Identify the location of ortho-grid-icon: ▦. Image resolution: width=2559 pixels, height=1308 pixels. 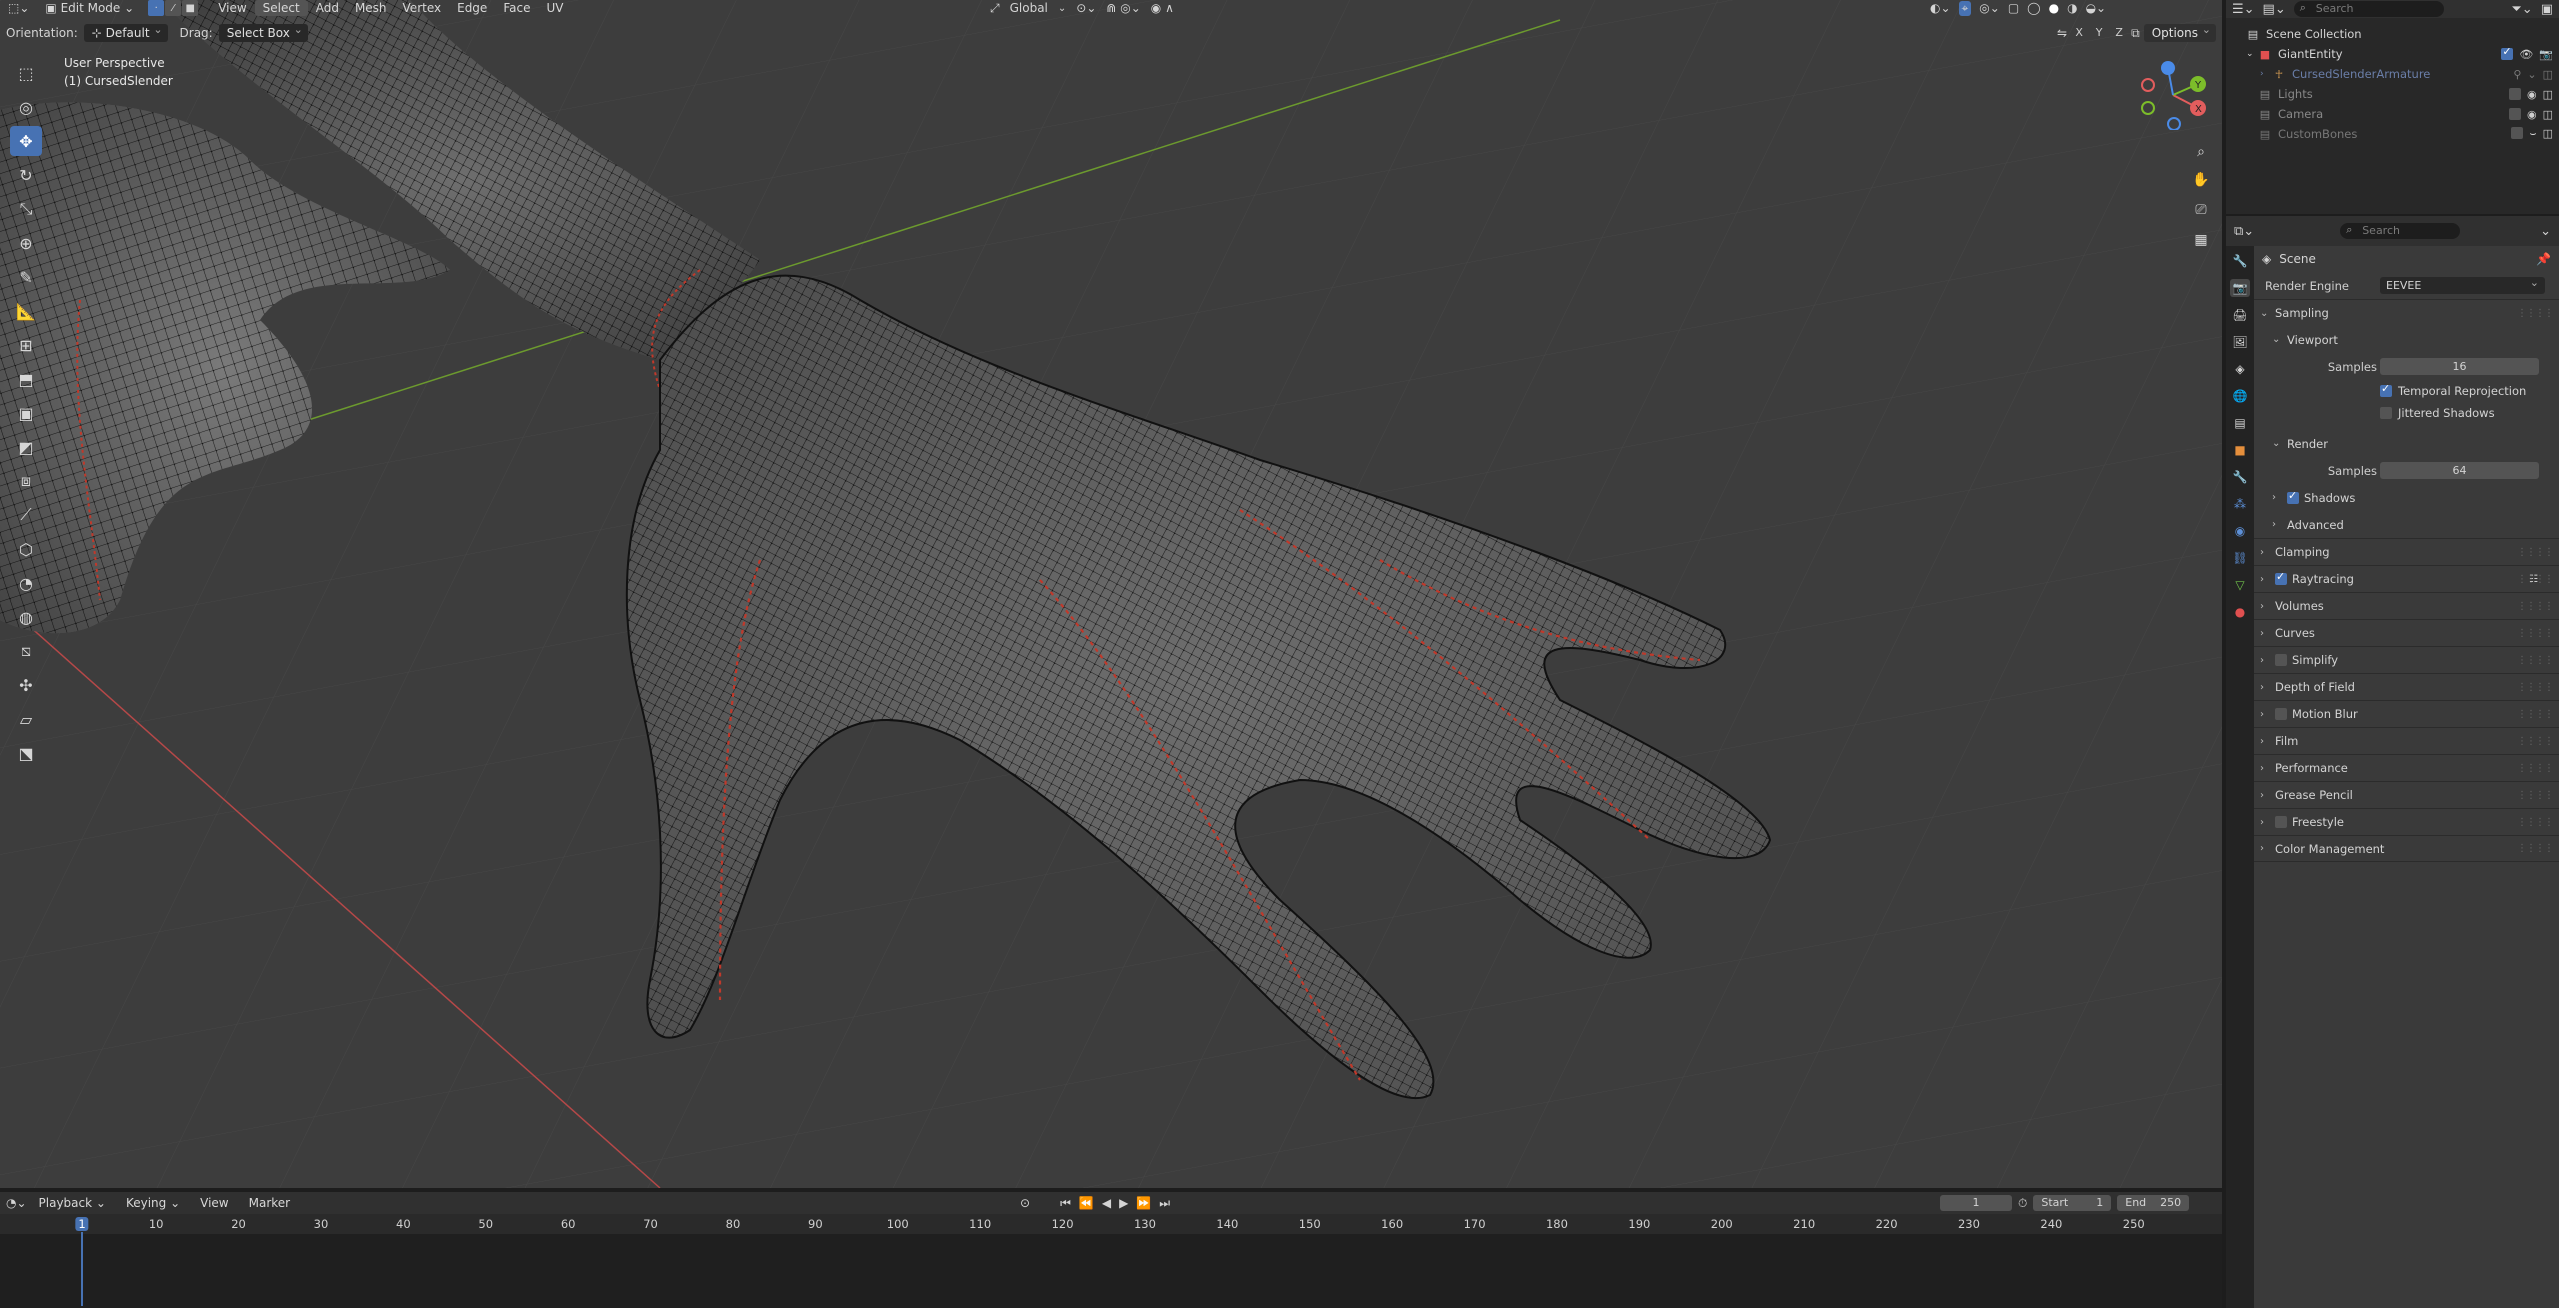
(2201, 240).